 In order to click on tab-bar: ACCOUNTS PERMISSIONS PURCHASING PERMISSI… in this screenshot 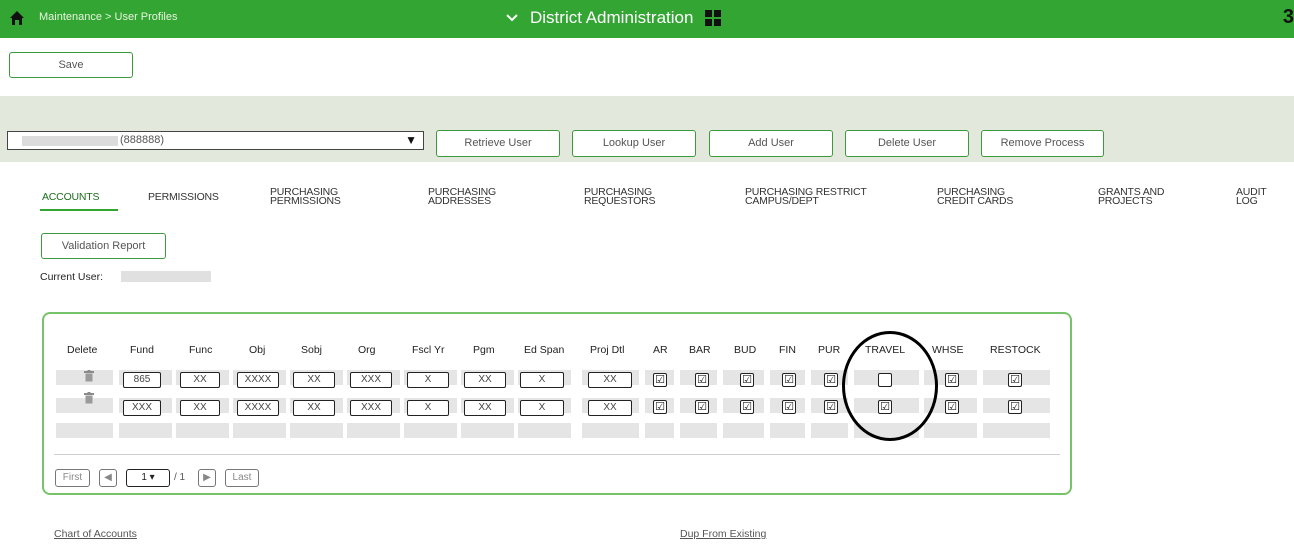, I will do `click(647, 192)`.